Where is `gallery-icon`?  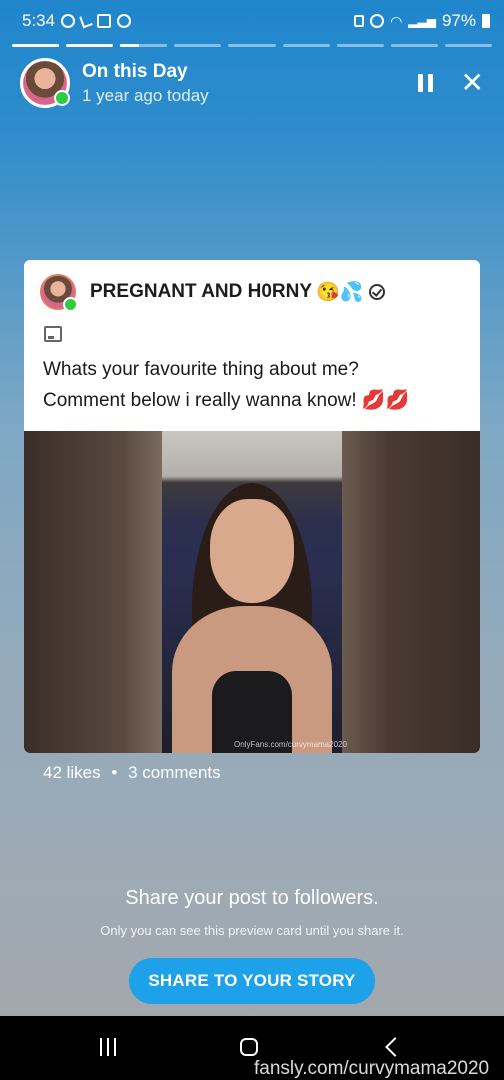 gallery-icon is located at coordinates (104, 21).